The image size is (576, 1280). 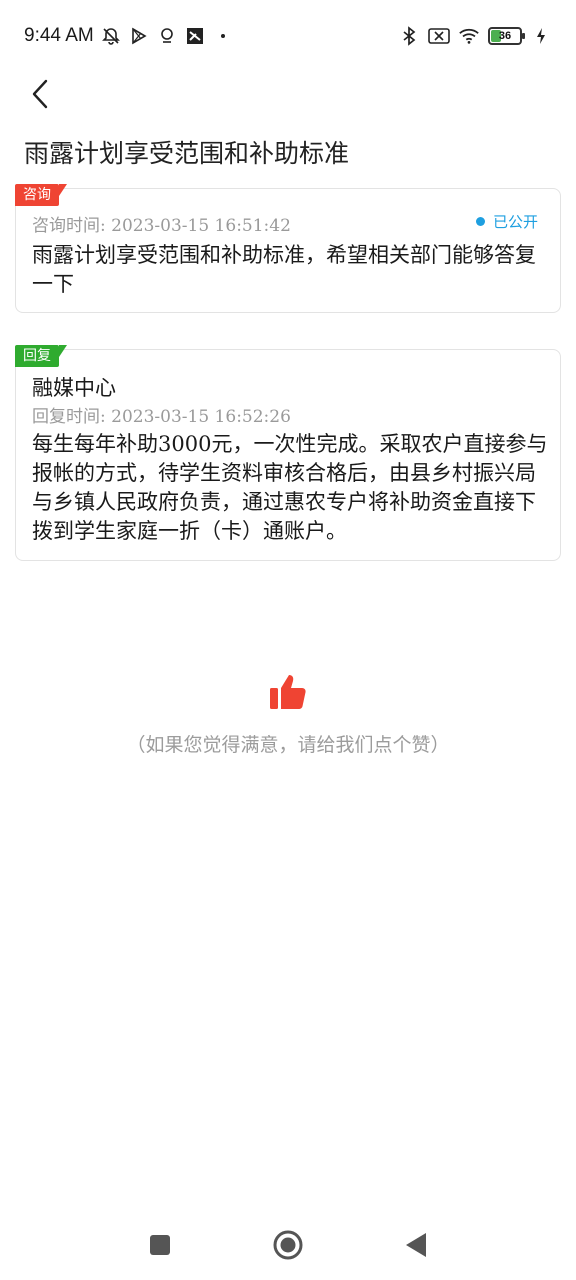 What do you see at coordinates (201, 417) in the screenshot?
I see `reply-time-value: 2023-03-15 16:52:26` at bounding box center [201, 417].